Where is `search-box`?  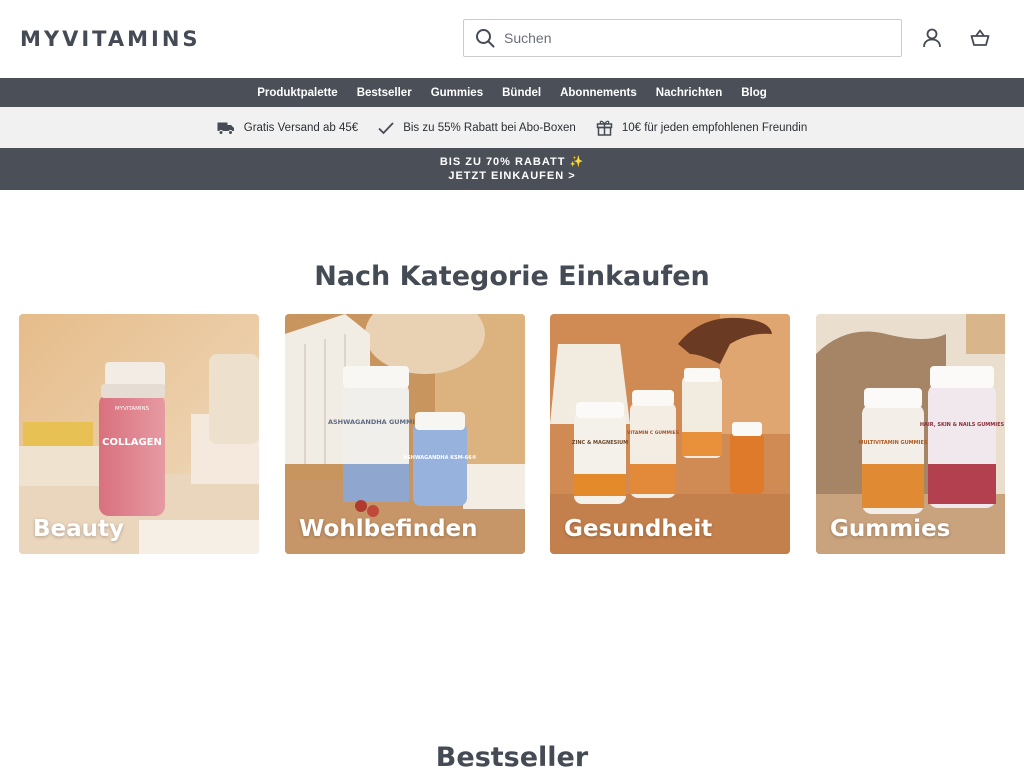 search-box is located at coordinates (682, 38).